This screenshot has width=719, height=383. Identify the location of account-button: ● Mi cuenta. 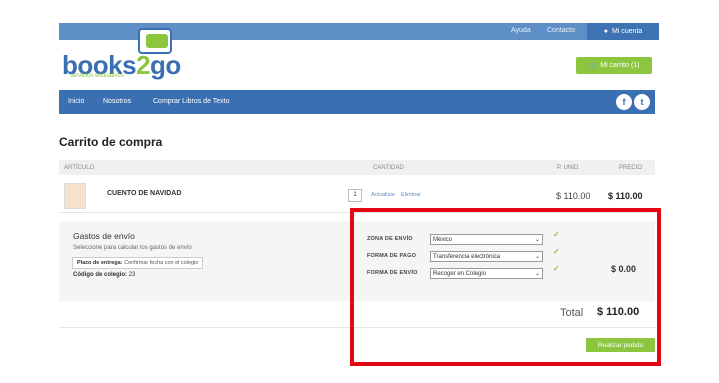
(623, 31).